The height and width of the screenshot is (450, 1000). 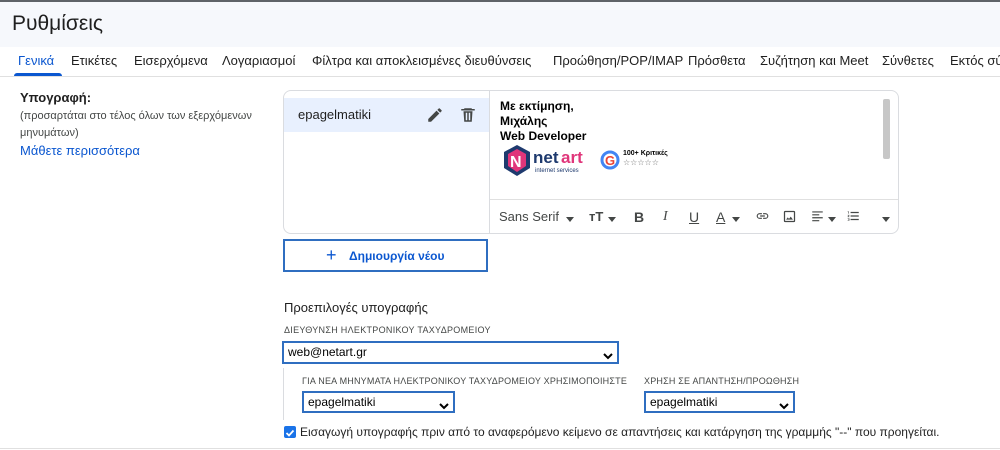 What do you see at coordinates (886, 218) in the screenshot?
I see `more-options-arrow-icon` at bounding box center [886, 218].